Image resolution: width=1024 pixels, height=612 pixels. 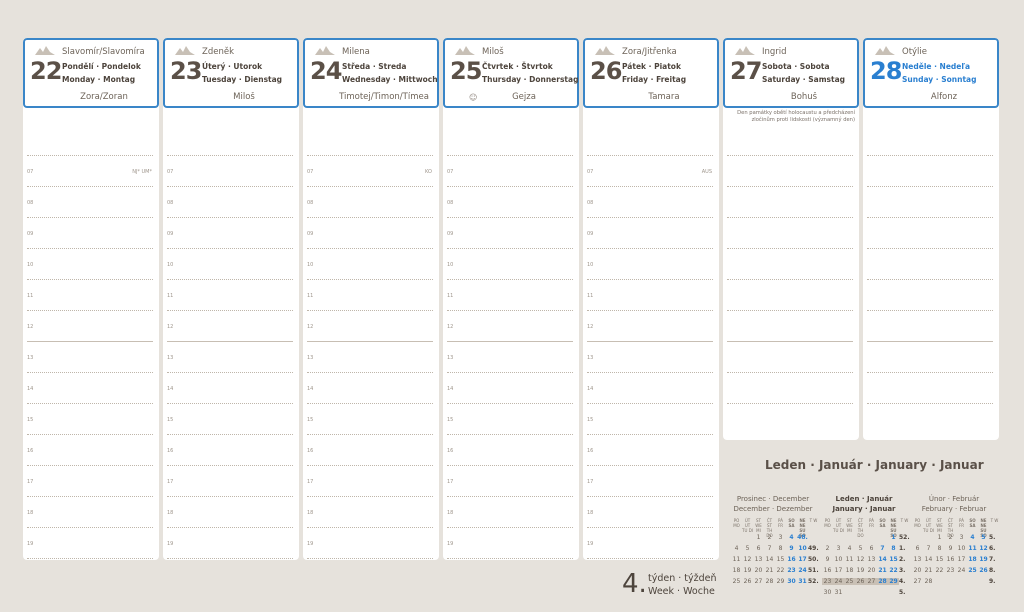 What do you see at coordinates (473, 97) in the screenshot?
I see `smile-icon: ☺` at bounding box center [473, 97].